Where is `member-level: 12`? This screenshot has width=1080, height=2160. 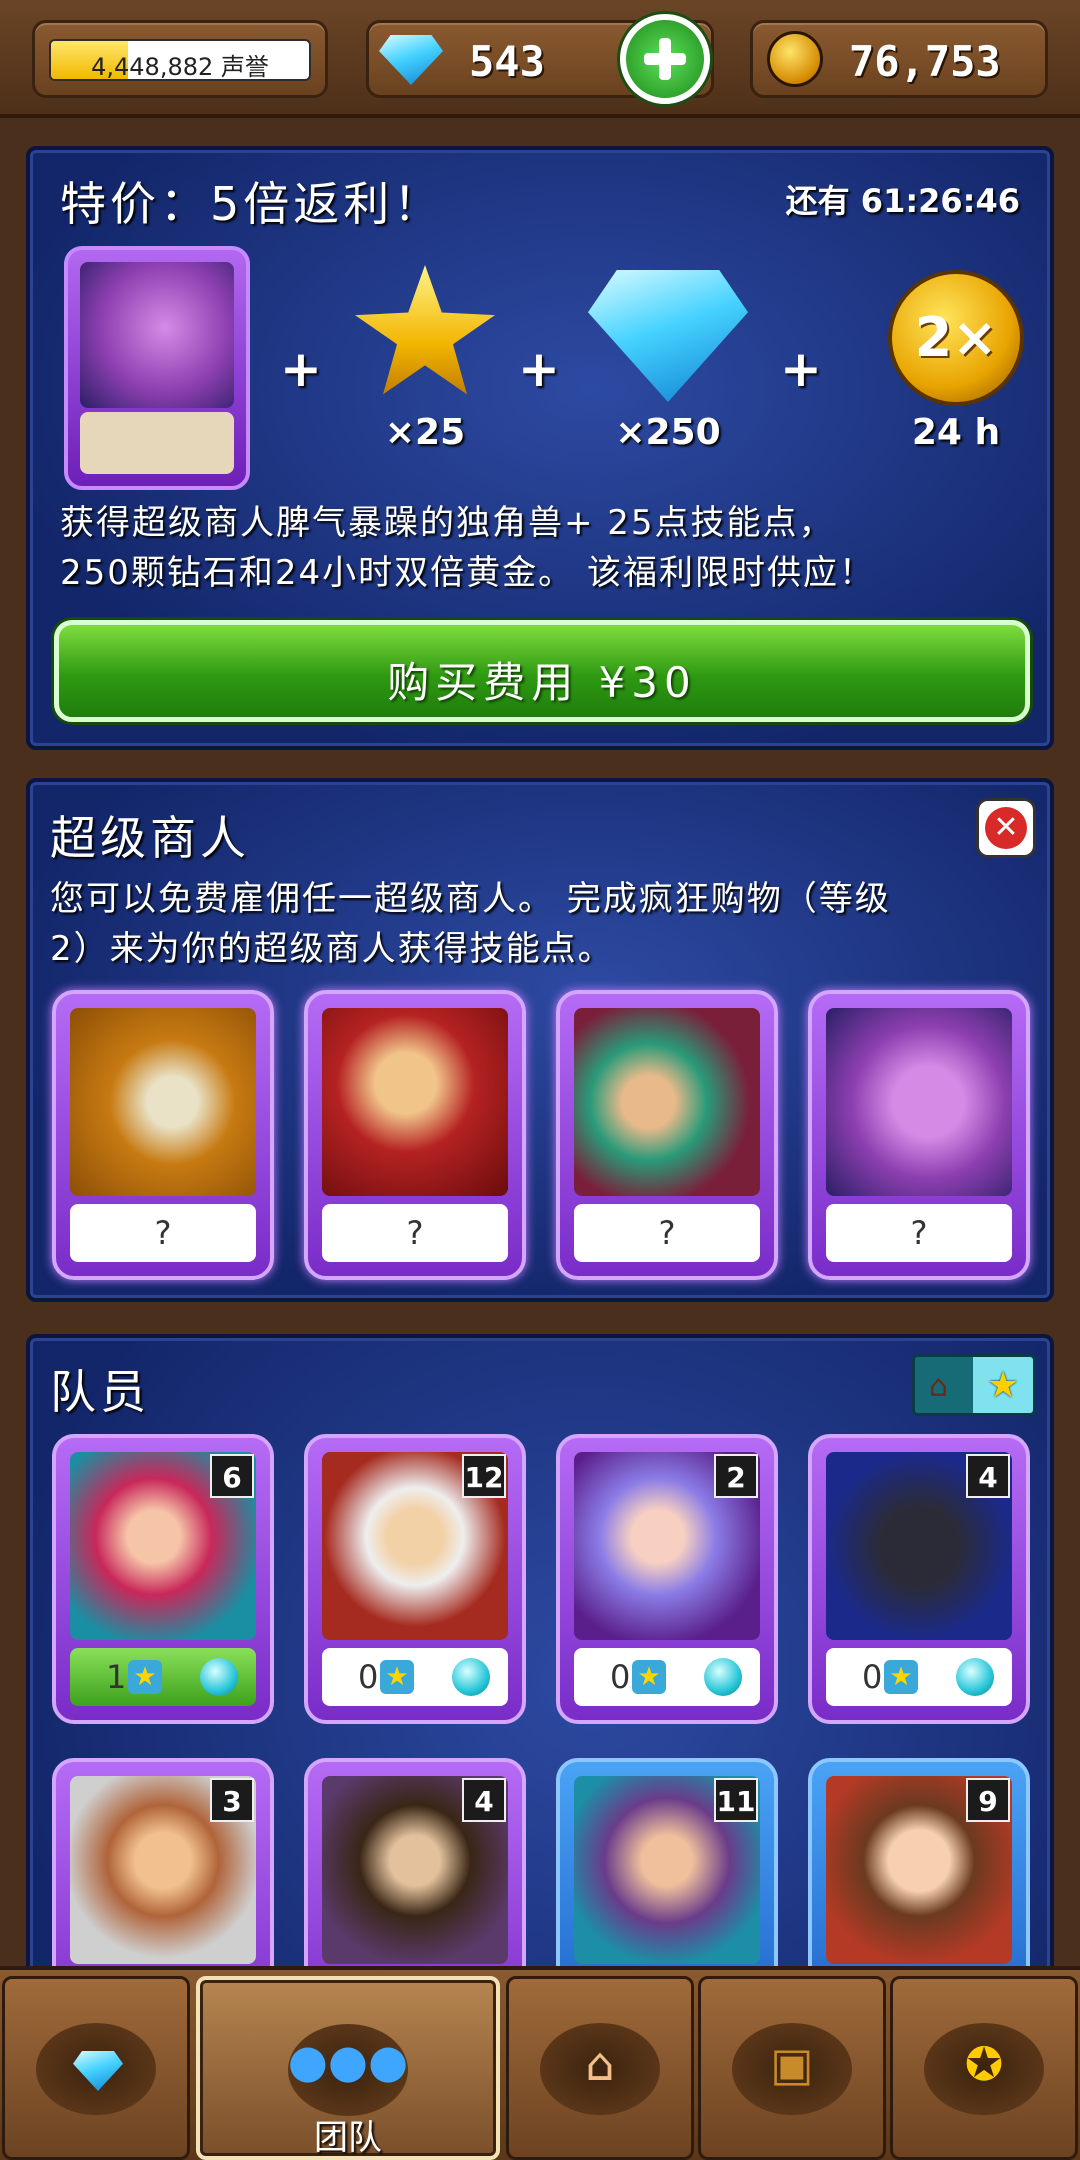
member-level: 12 is located at coordinates (484, 1476).